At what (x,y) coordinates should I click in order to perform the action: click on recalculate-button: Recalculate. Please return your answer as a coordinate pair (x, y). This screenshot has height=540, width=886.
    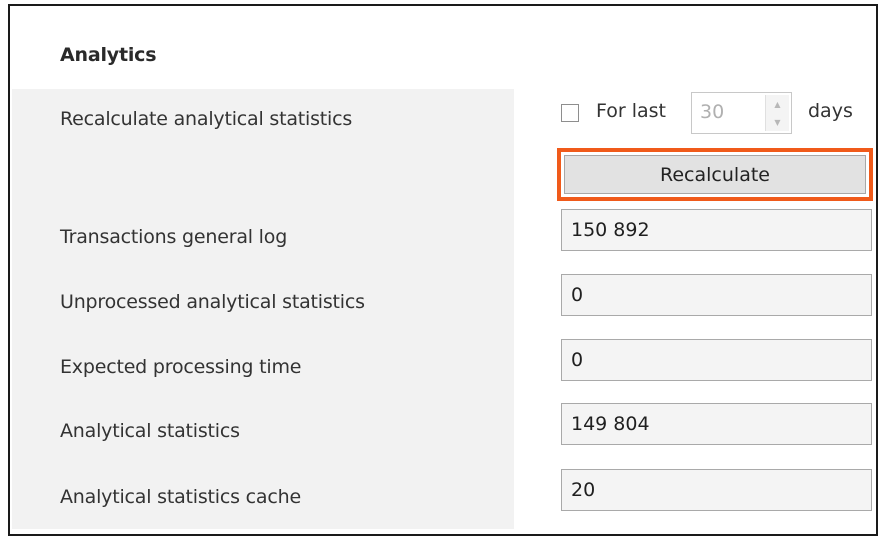
    Looking at the image, I should click on (715, 174).